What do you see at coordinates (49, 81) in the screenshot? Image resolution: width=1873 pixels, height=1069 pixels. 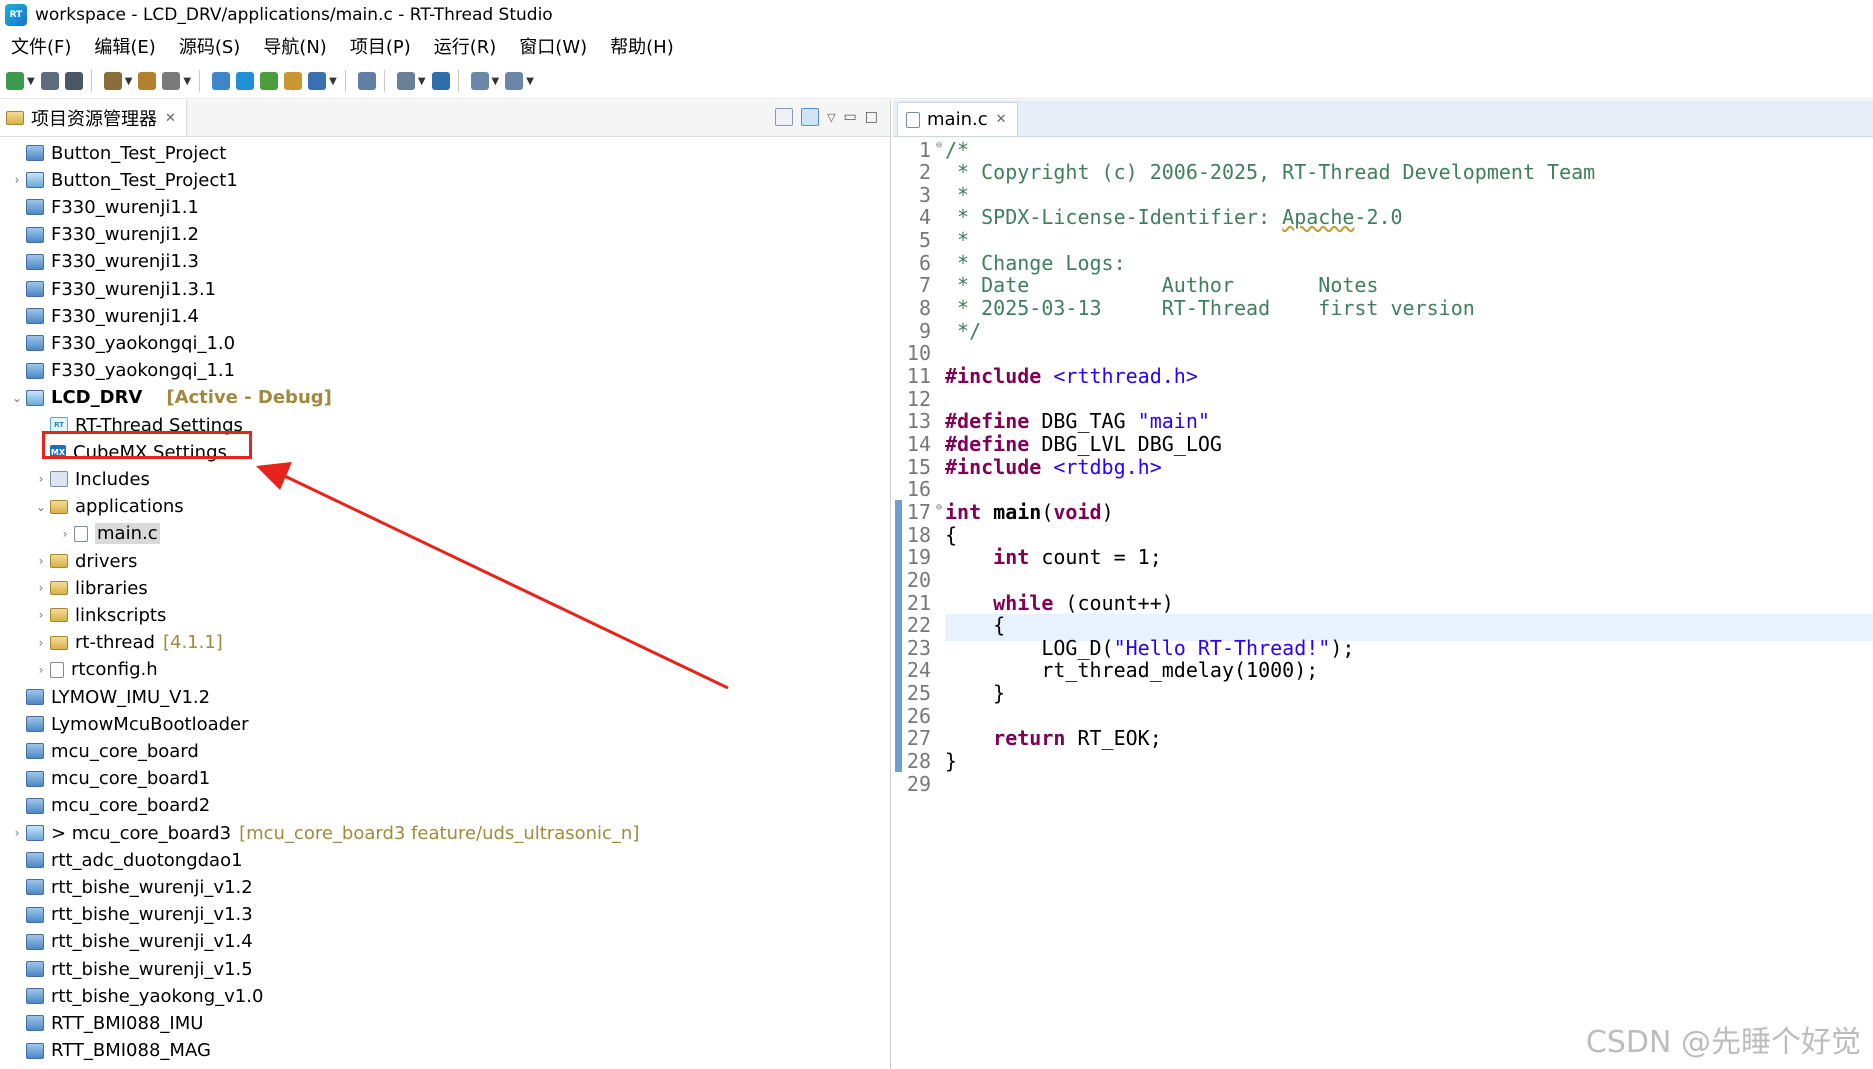 I see `save-icon` at bounding box center [49, 81].